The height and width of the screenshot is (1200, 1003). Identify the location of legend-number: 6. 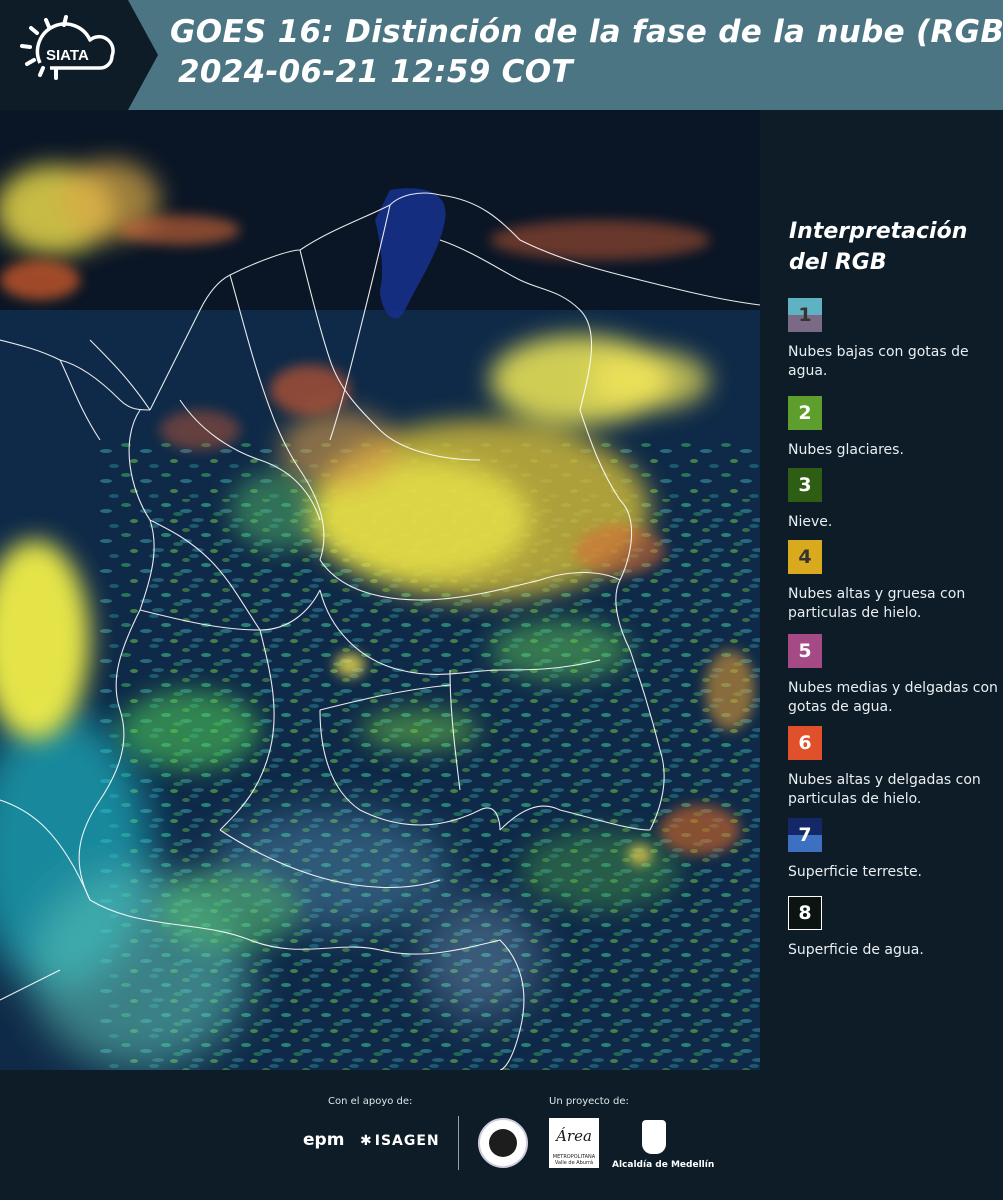
(805, 743).